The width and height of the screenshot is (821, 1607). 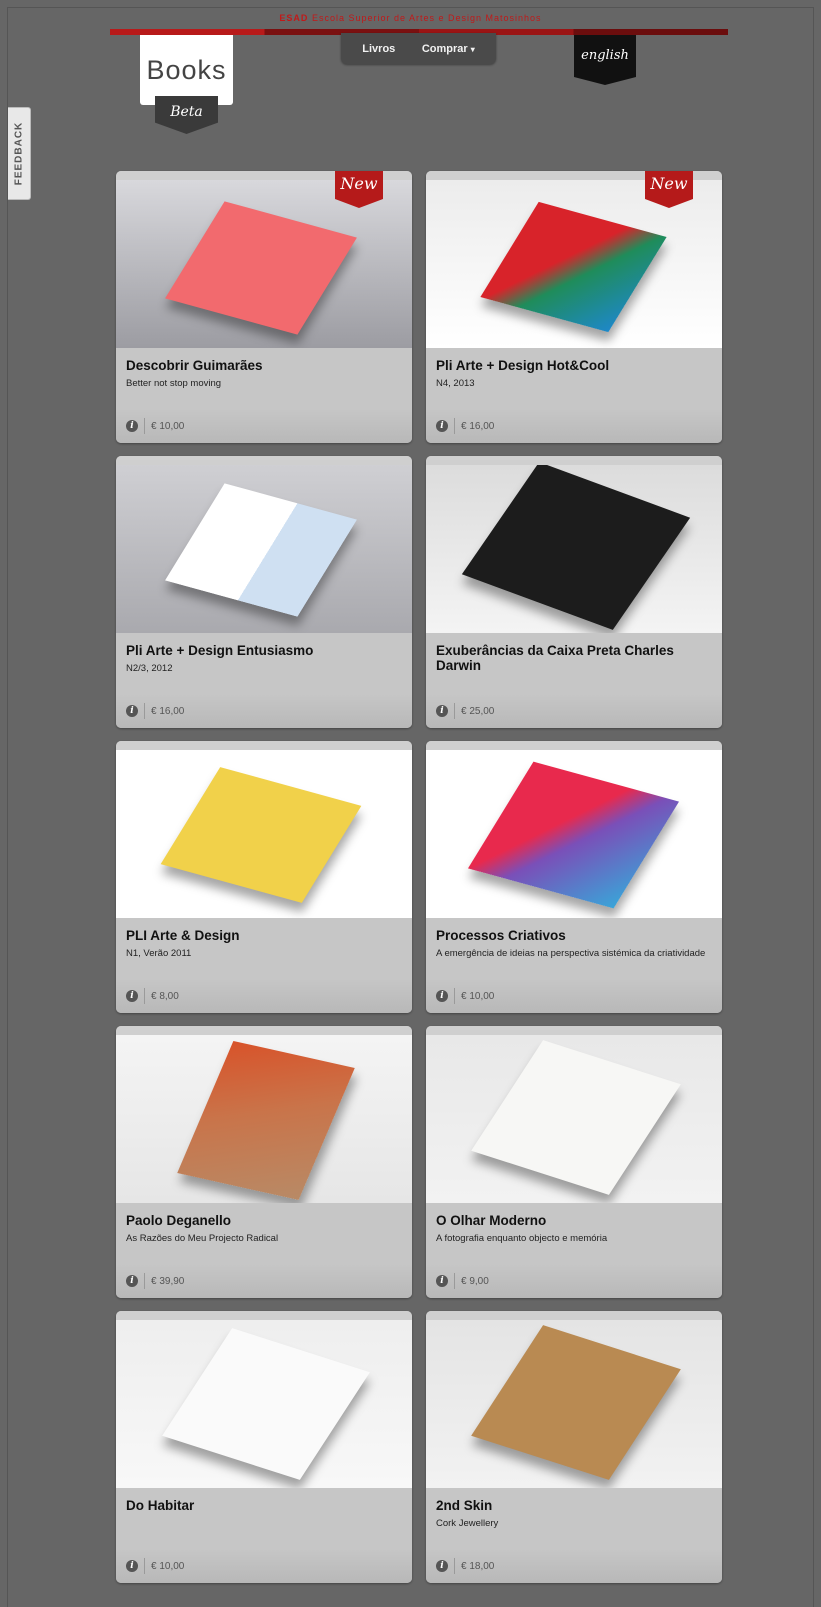 I want to click on book-title: 2nd Skin, so click(x=574, y=1505).